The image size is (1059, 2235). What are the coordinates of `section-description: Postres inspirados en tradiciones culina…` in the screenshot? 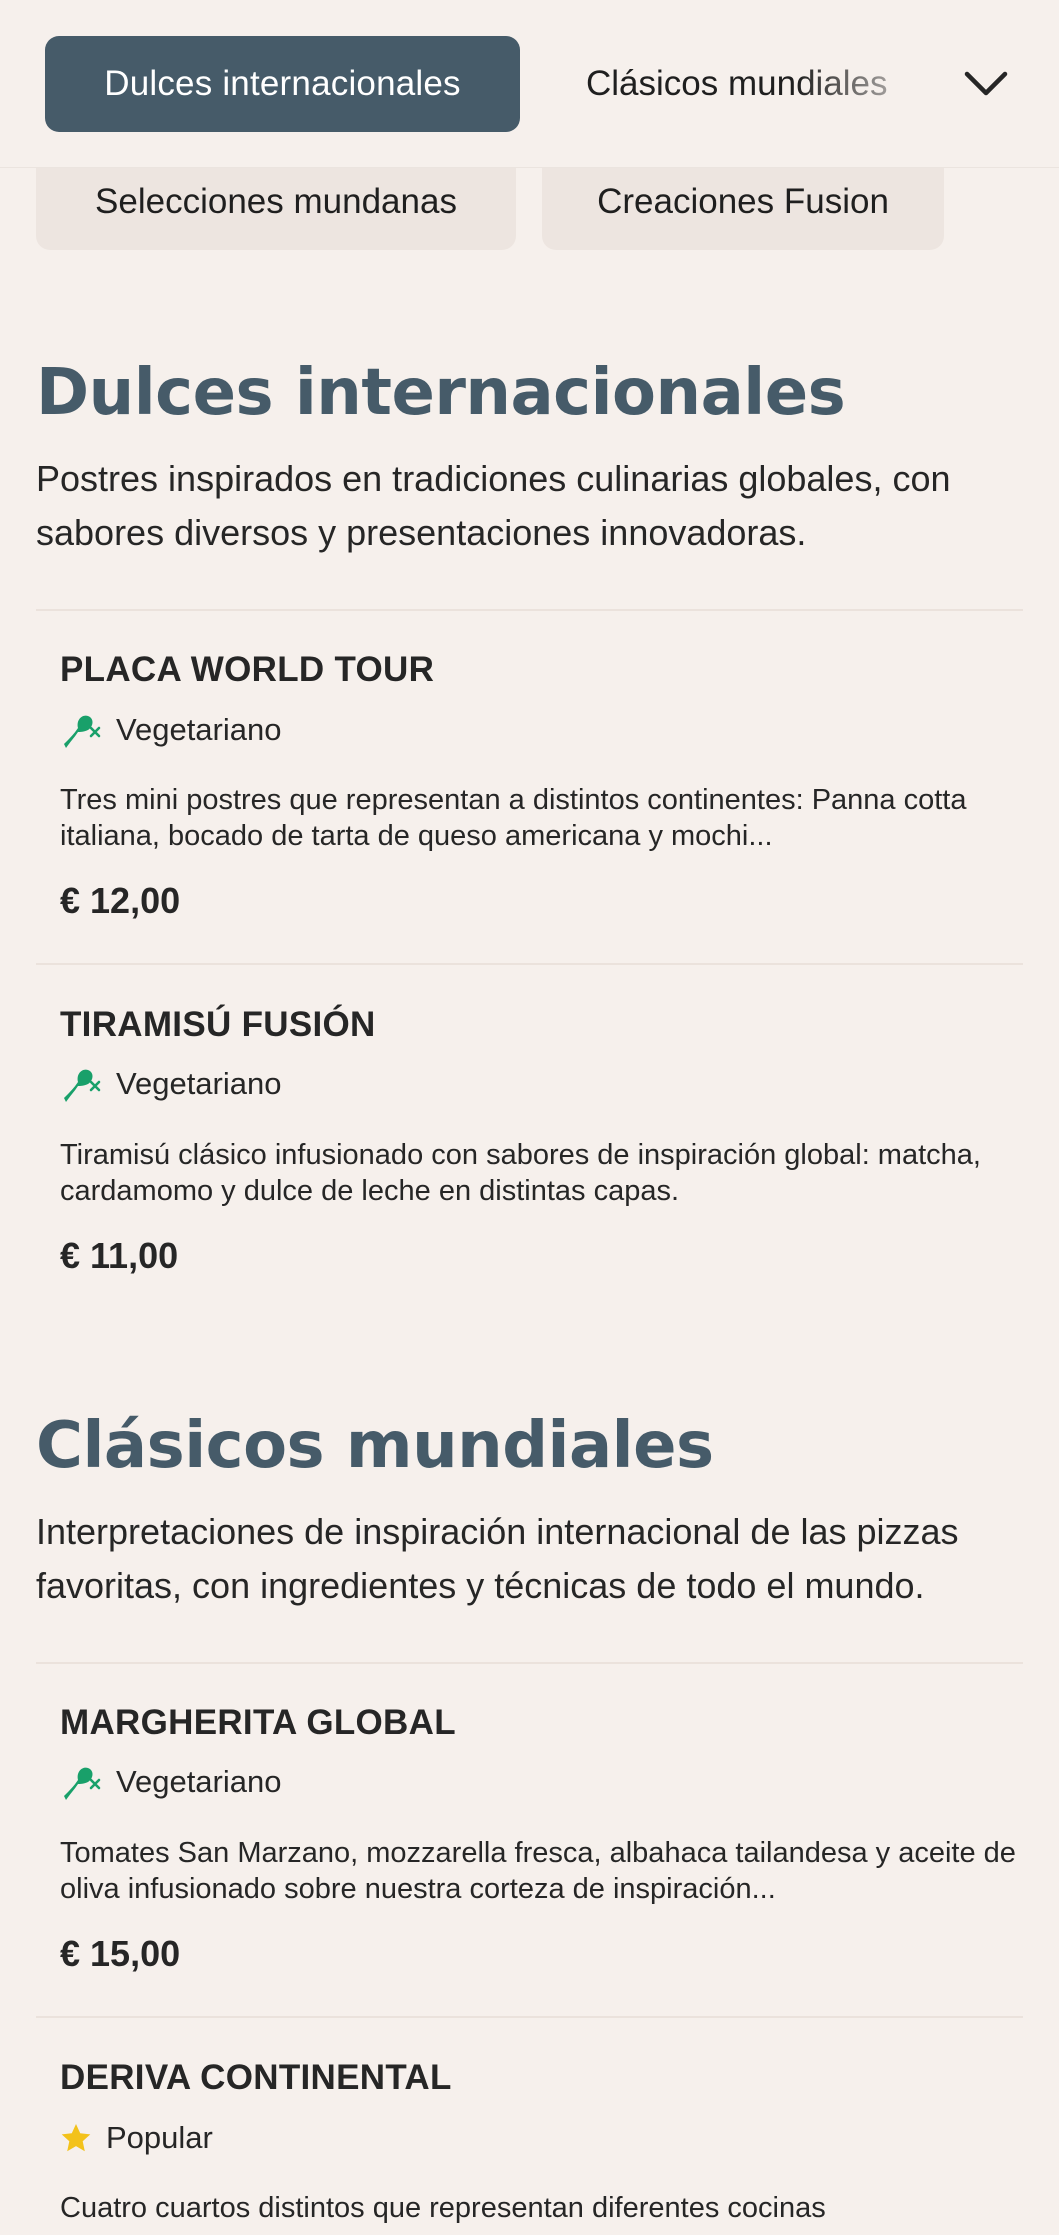 It's located at (493, 505).